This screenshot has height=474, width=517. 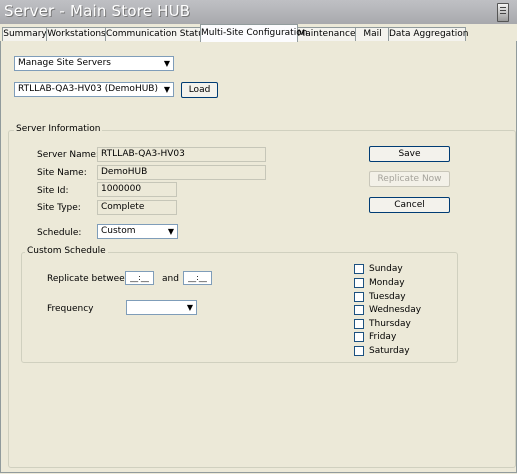 I want to click on saturday-label: Saturday, so click(x=389, y=351).